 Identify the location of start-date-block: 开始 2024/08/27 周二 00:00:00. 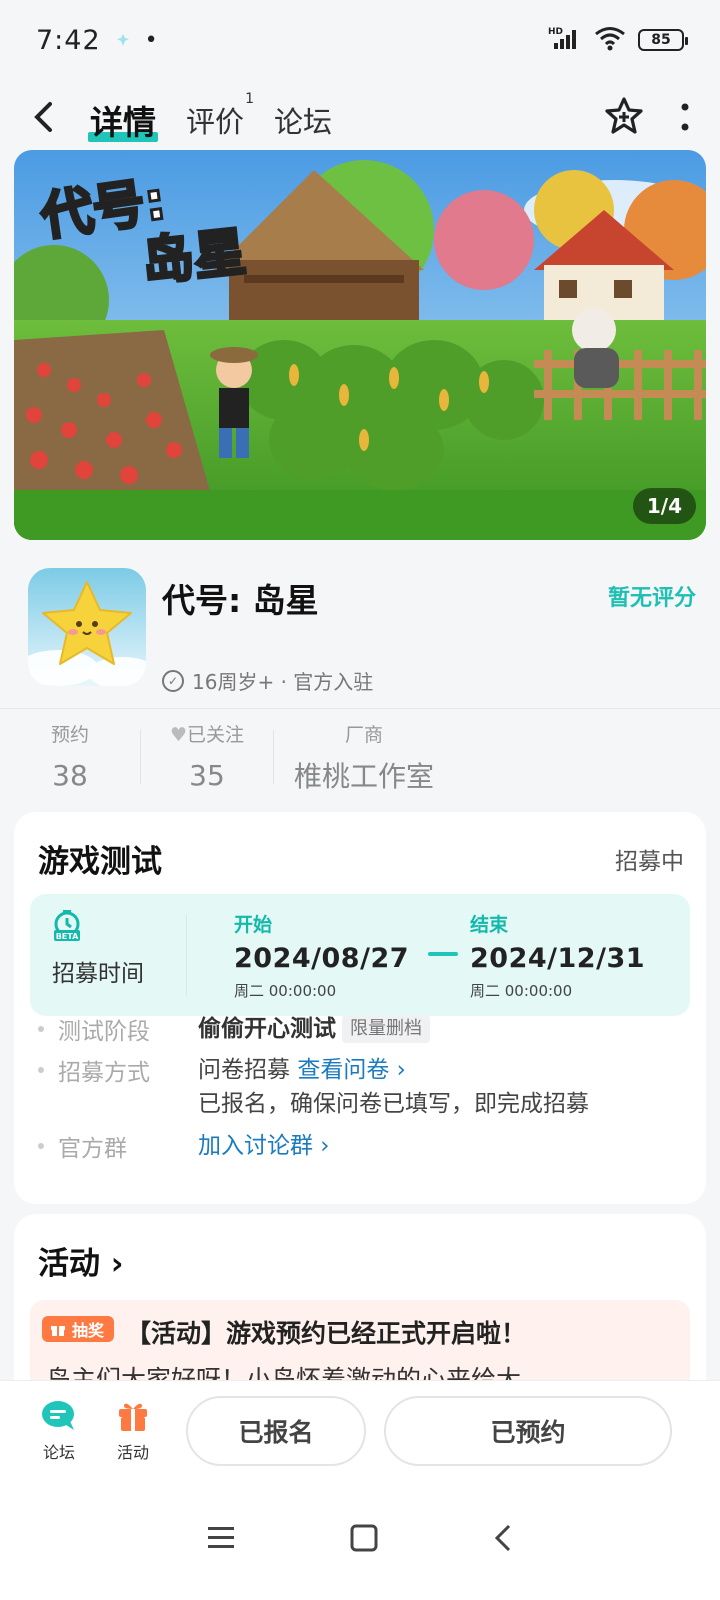
(321, 955).